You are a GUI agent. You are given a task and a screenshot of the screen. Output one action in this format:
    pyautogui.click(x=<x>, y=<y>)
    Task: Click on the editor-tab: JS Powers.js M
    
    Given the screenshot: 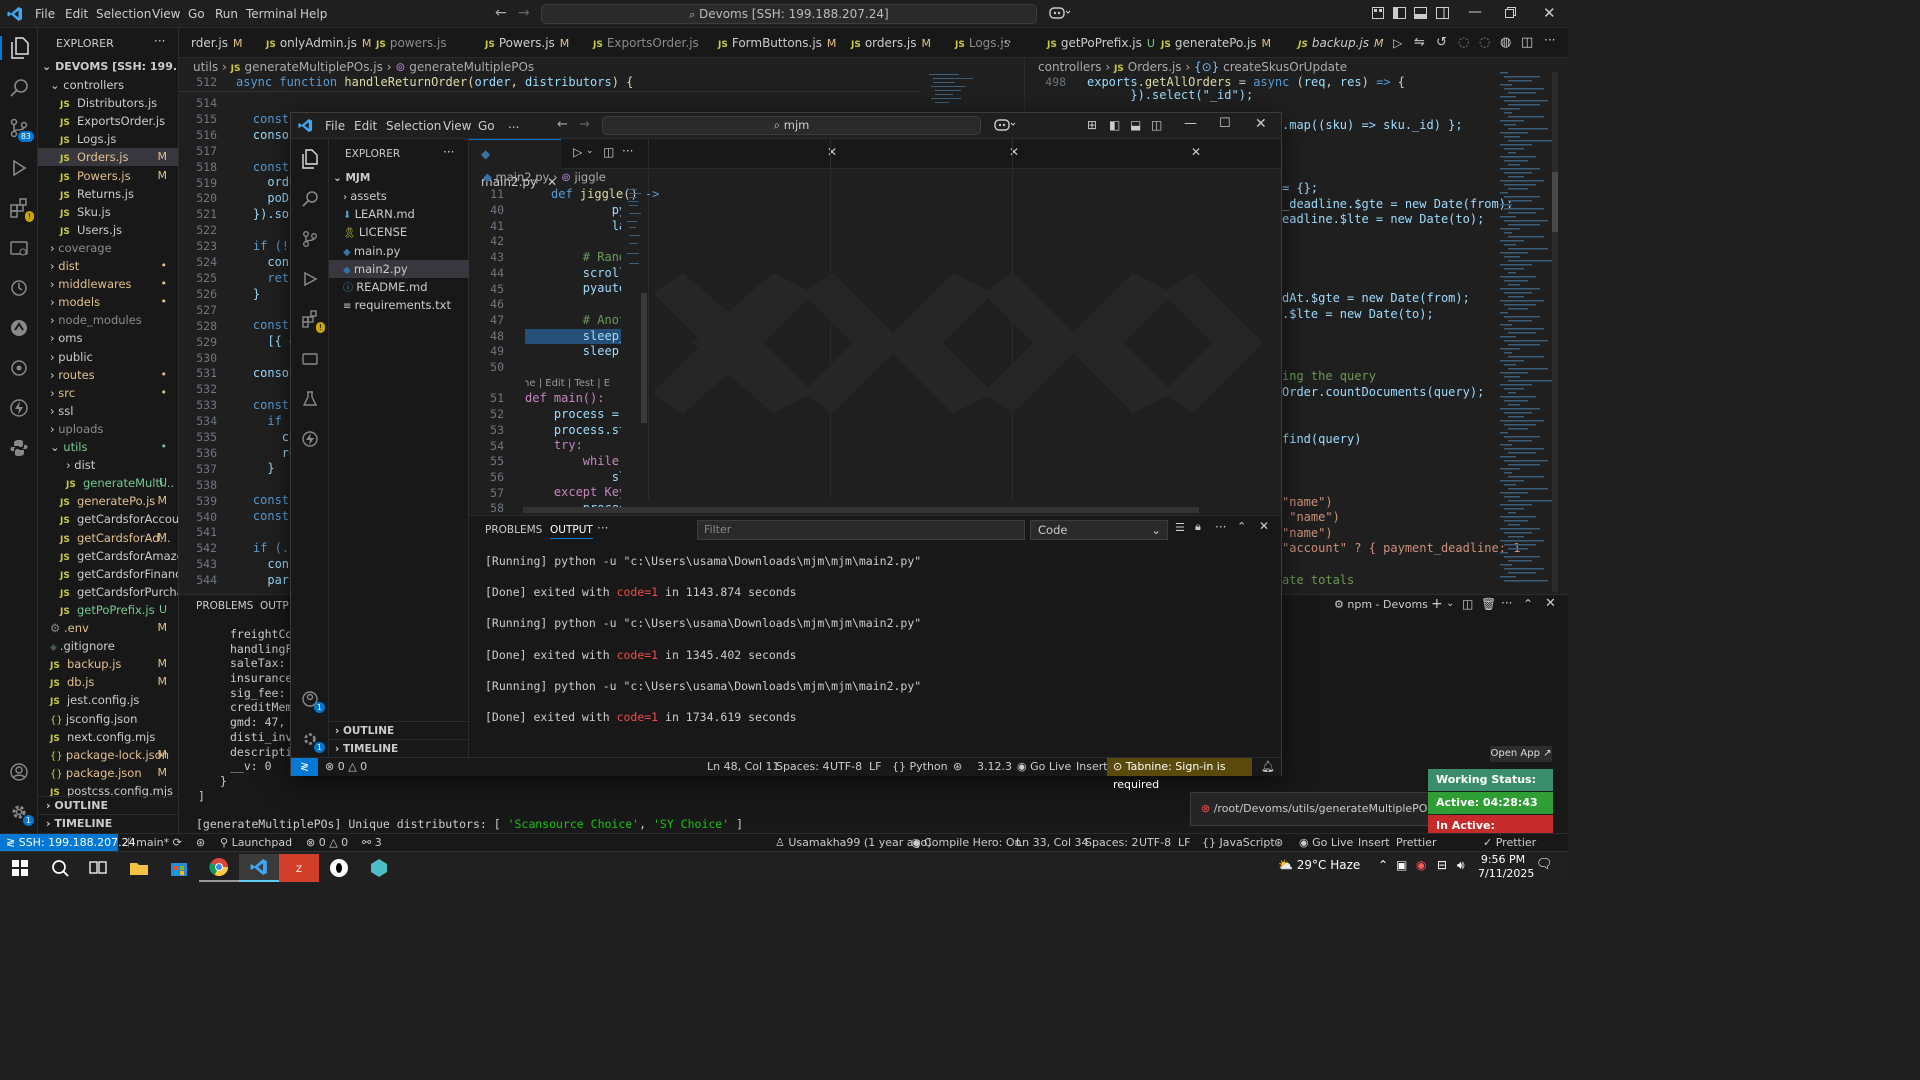 What is the action you would take?
    pyautogui.click(x=521, y=43)
    